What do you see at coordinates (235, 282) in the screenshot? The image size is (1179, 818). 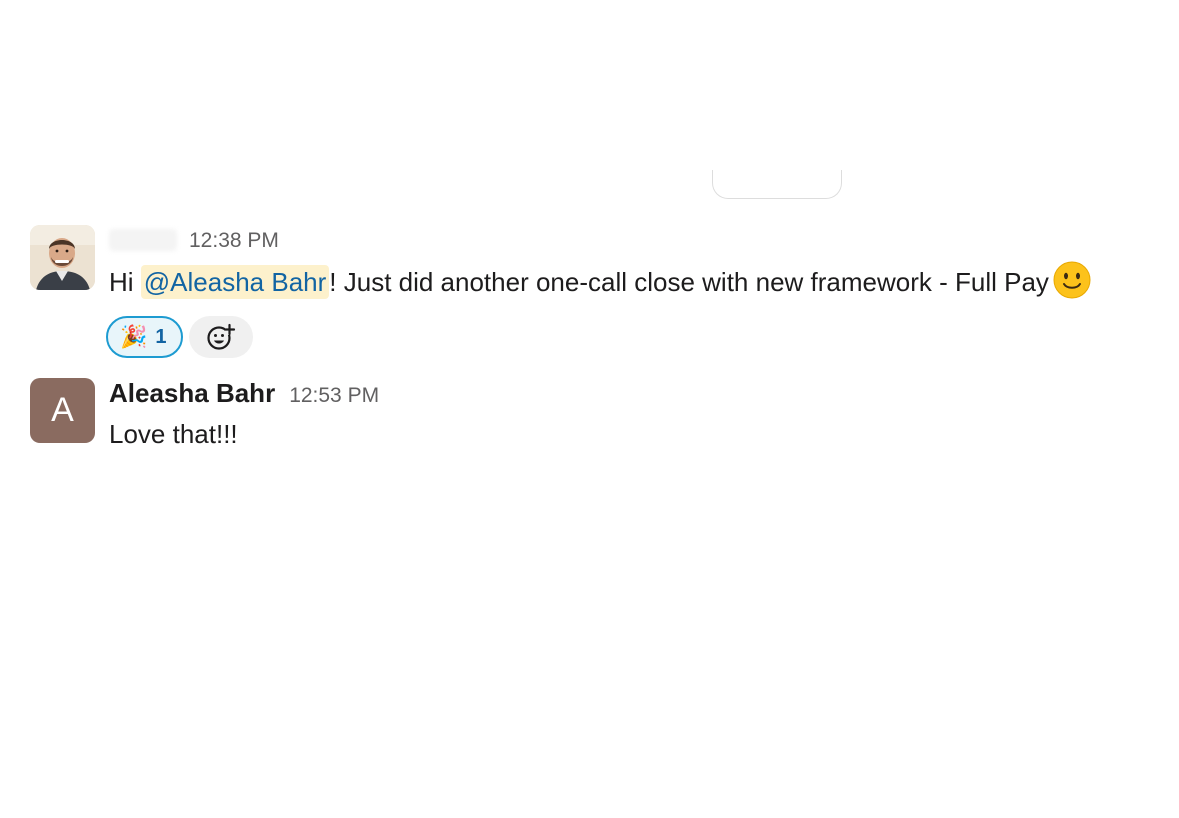 I see `user-mention: @Aleasha Bahr` at bounding box center [235, 282].